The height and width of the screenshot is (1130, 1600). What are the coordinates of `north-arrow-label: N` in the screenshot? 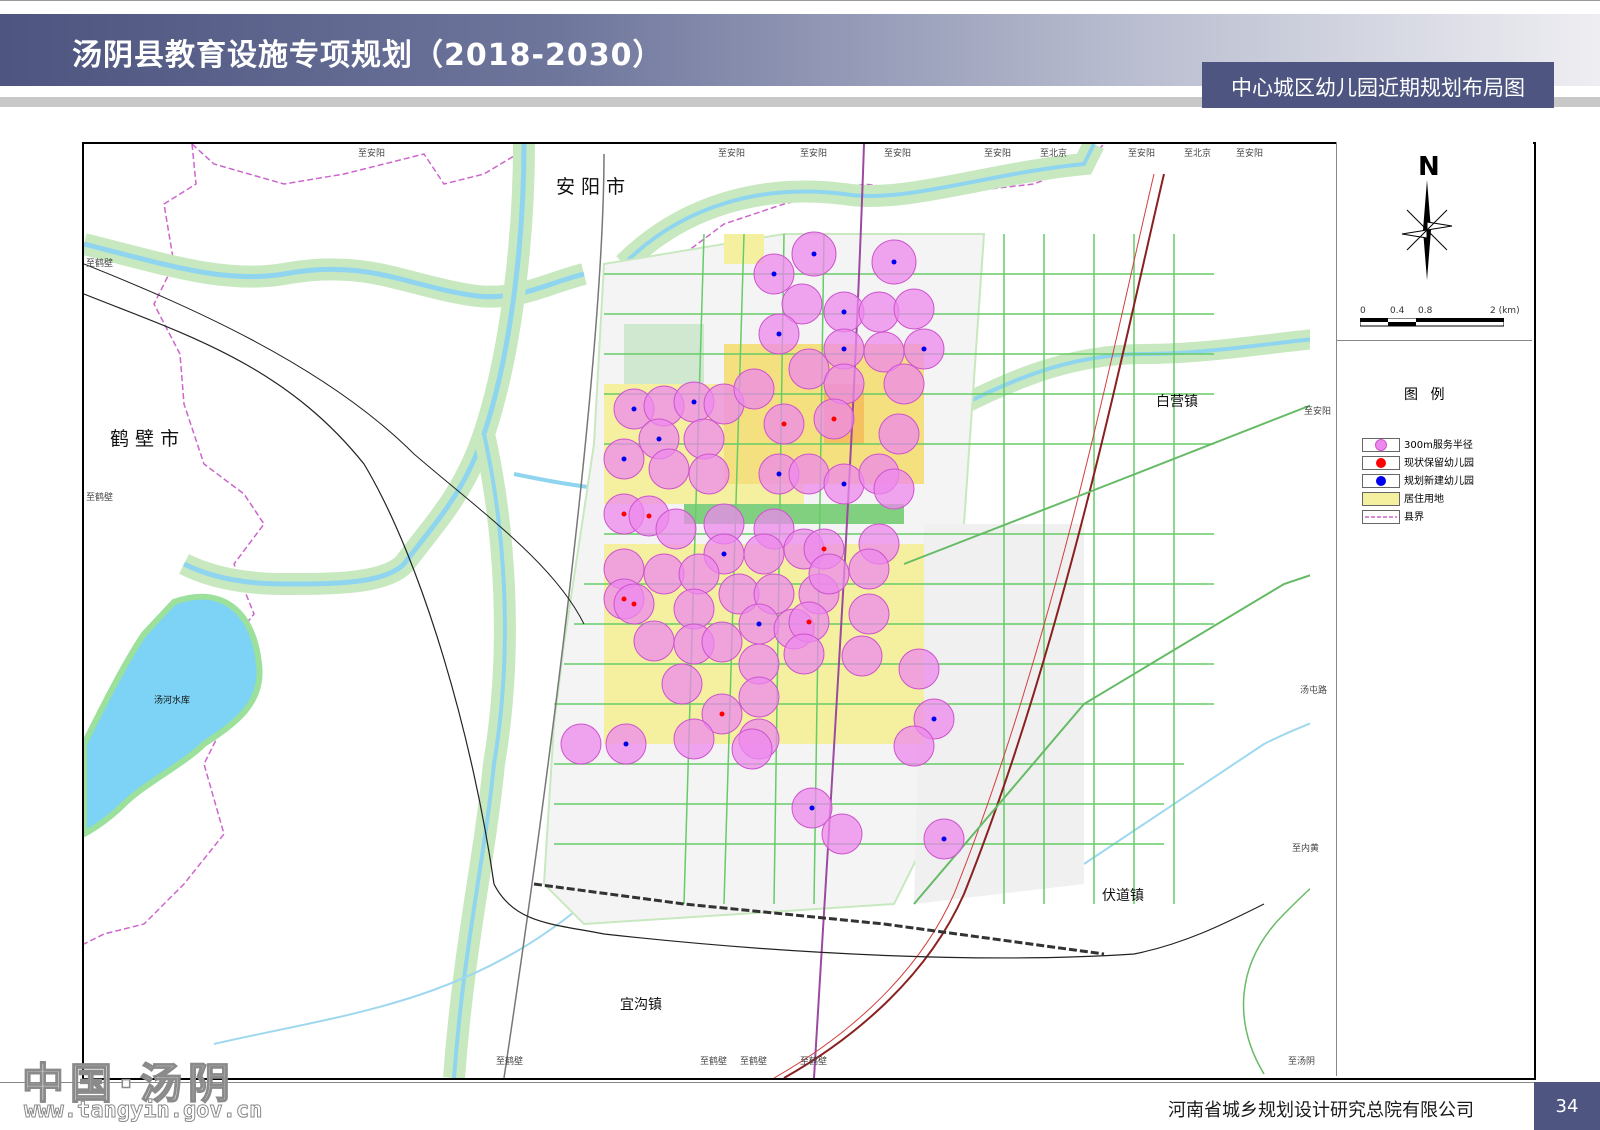 It's located at (1429, 167).